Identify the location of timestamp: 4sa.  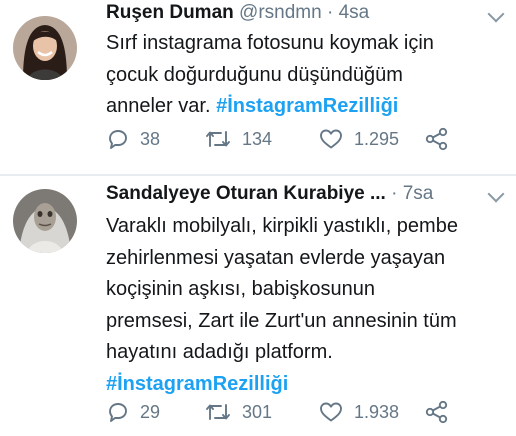
(354, 12).